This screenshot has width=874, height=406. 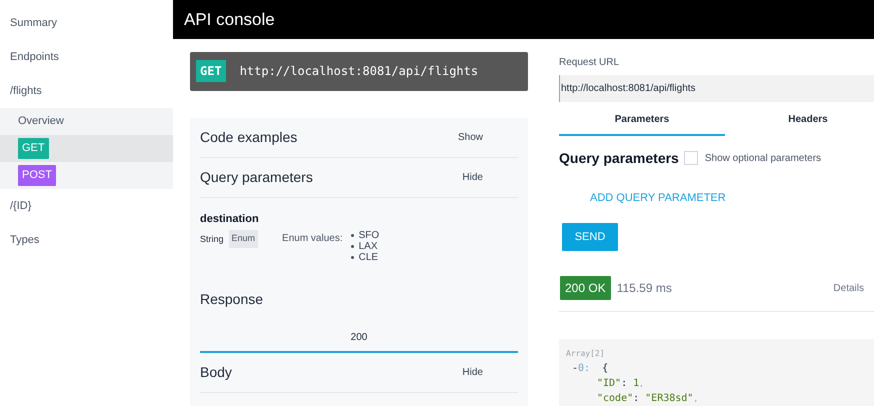 I want to click on url-field: http://localhost:8081/api/flights, so click(x=716, y=88).